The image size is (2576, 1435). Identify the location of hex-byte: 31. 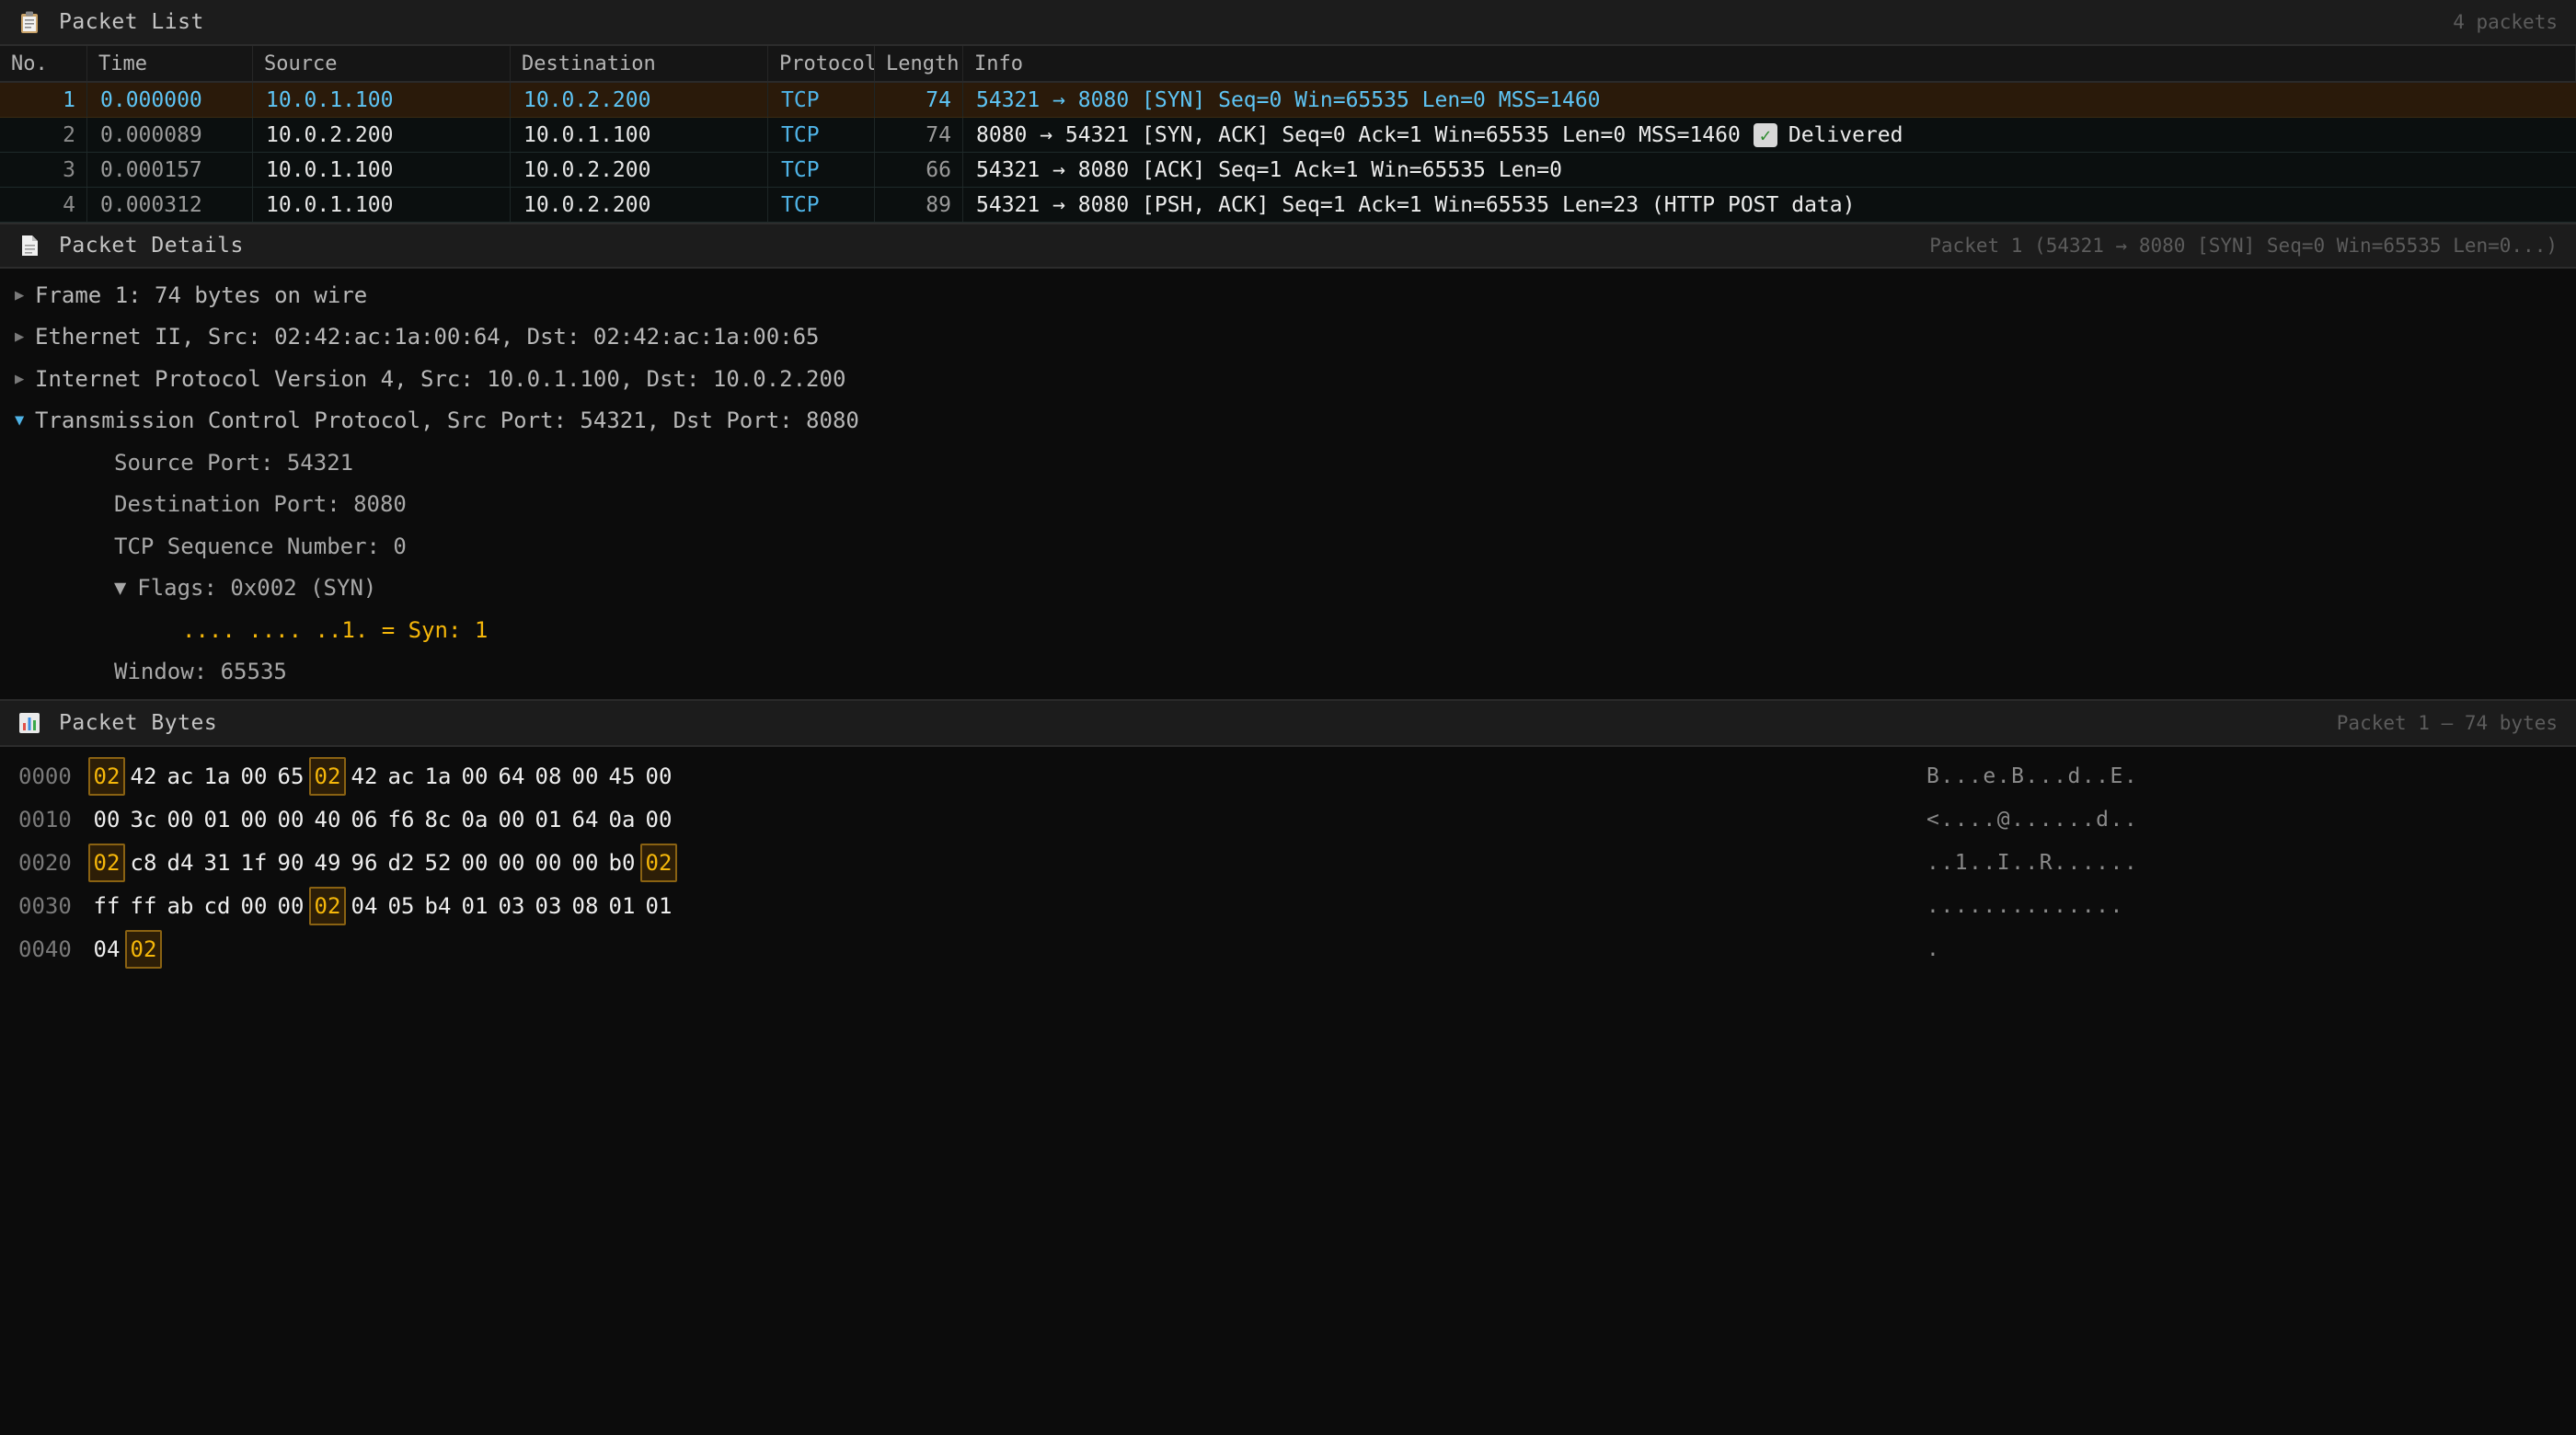
(217, 863).